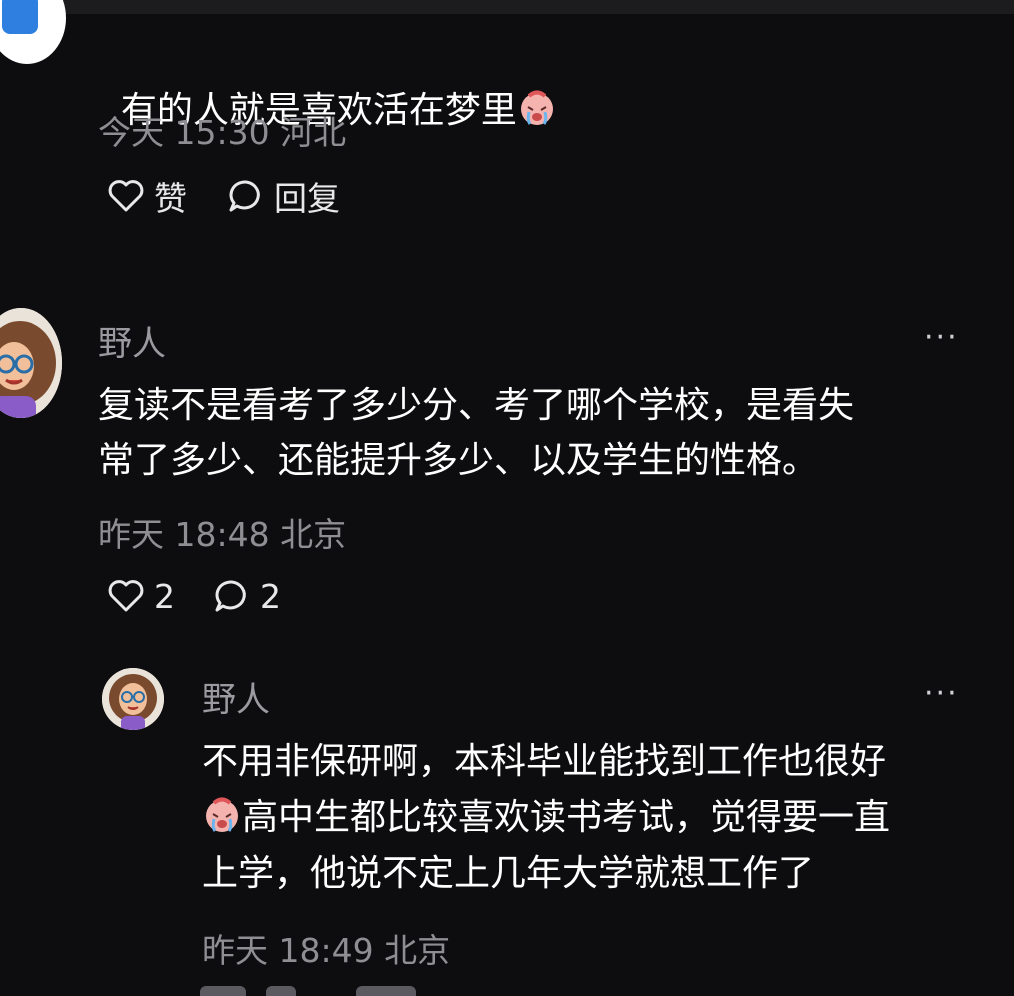 This screenshot has height=996, width=1014. What do you see at coordinates (20, 17) in the screenshot?
I see `avatar-image` at bounding box center [20, 17].